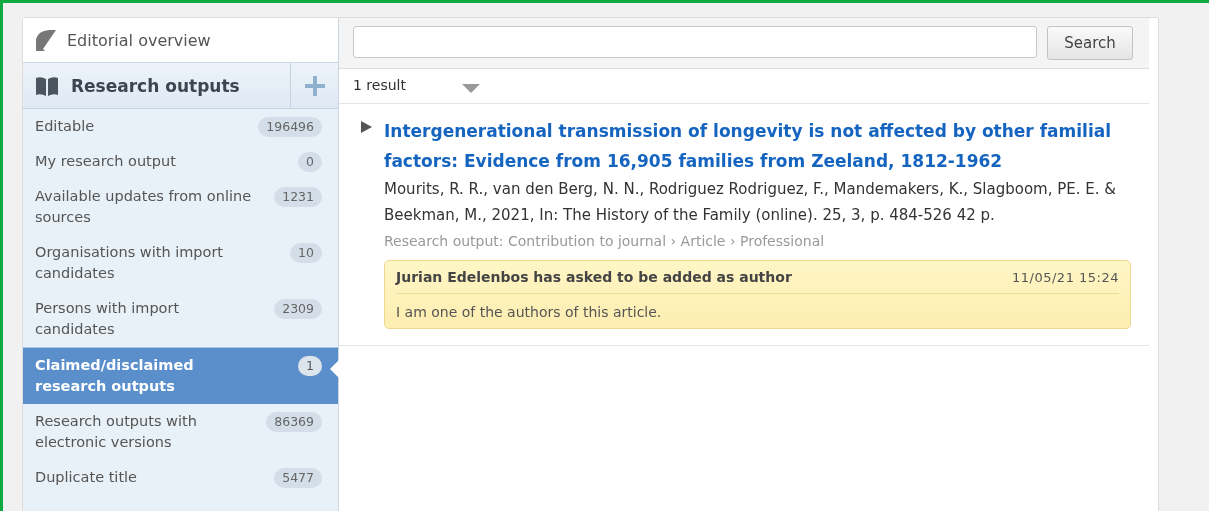 Image resolution: width=1209 pixels, height=511 pixels. I want to click on sidebar-item: Editable 196496, so click(180, 126).